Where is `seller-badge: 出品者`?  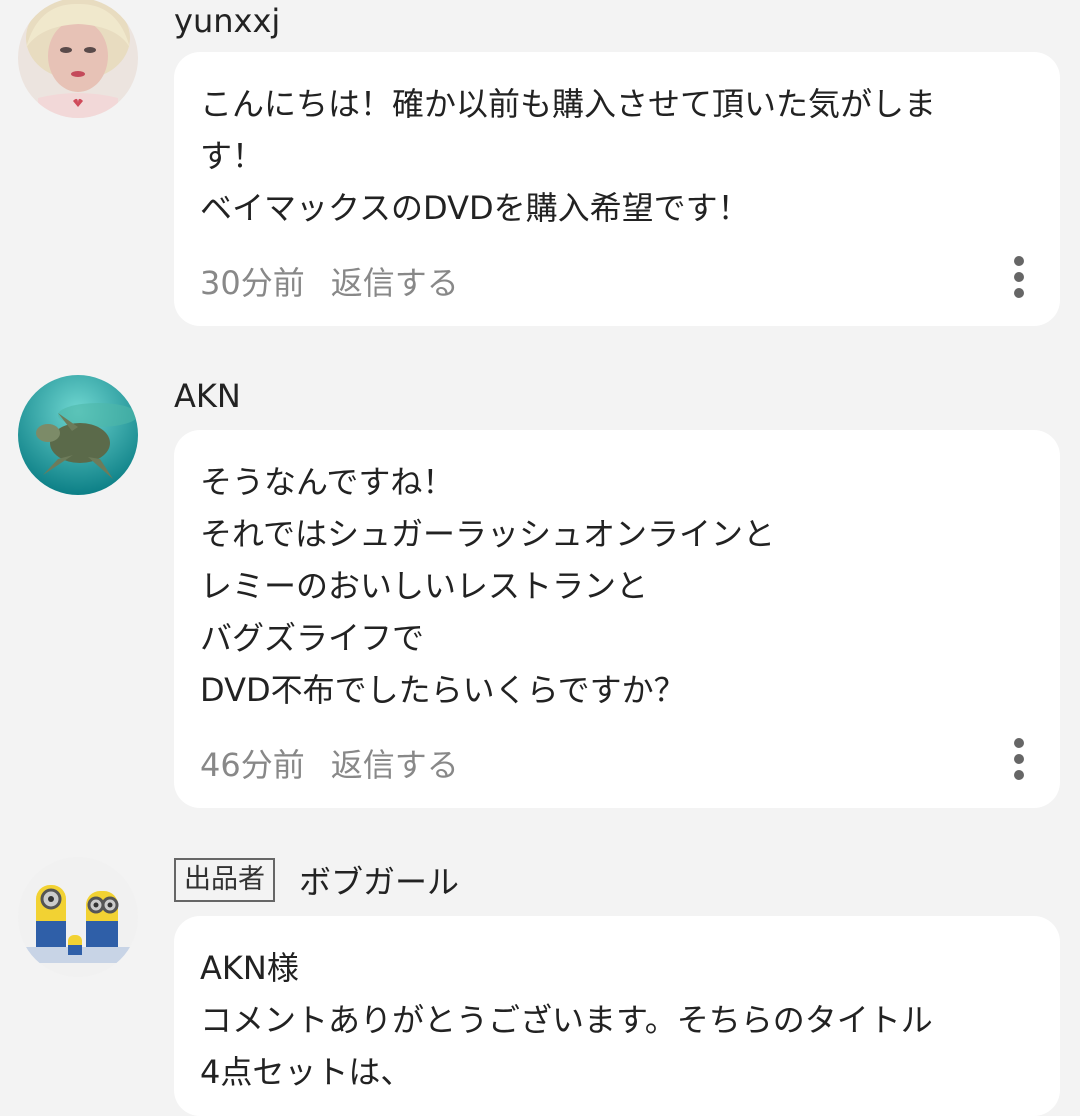 seller-badge: 出品者 is located at coordinates (224, 880).